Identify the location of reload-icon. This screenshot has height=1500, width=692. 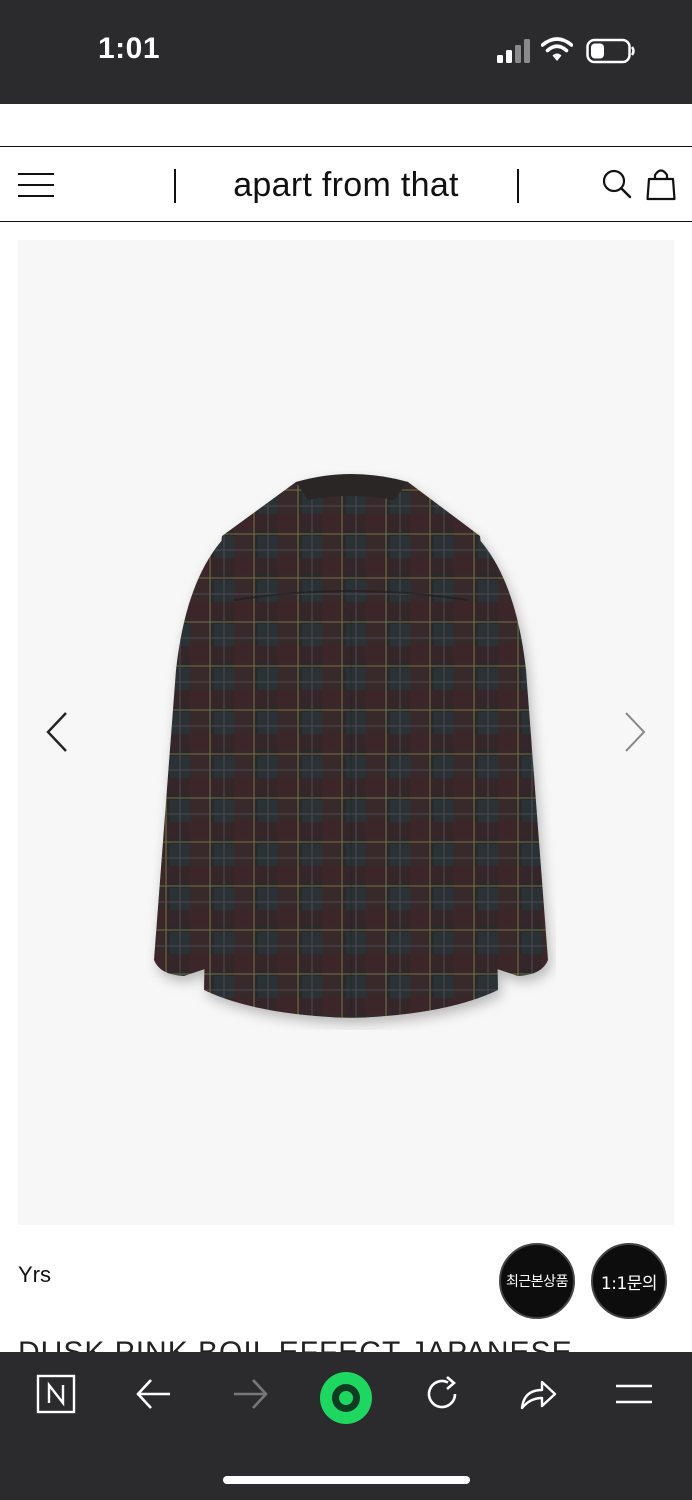
(442, 1394).